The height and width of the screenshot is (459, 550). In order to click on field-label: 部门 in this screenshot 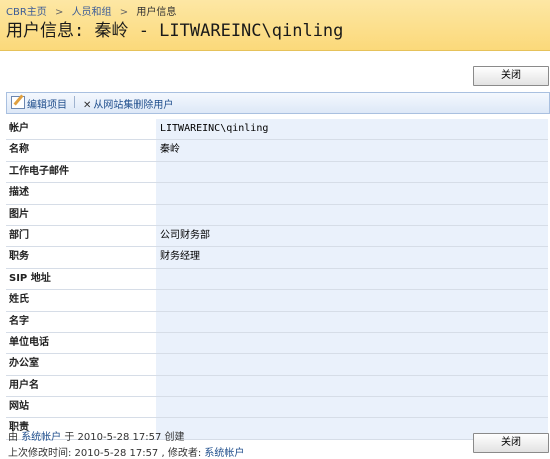, I will do `click(82, 236)`.